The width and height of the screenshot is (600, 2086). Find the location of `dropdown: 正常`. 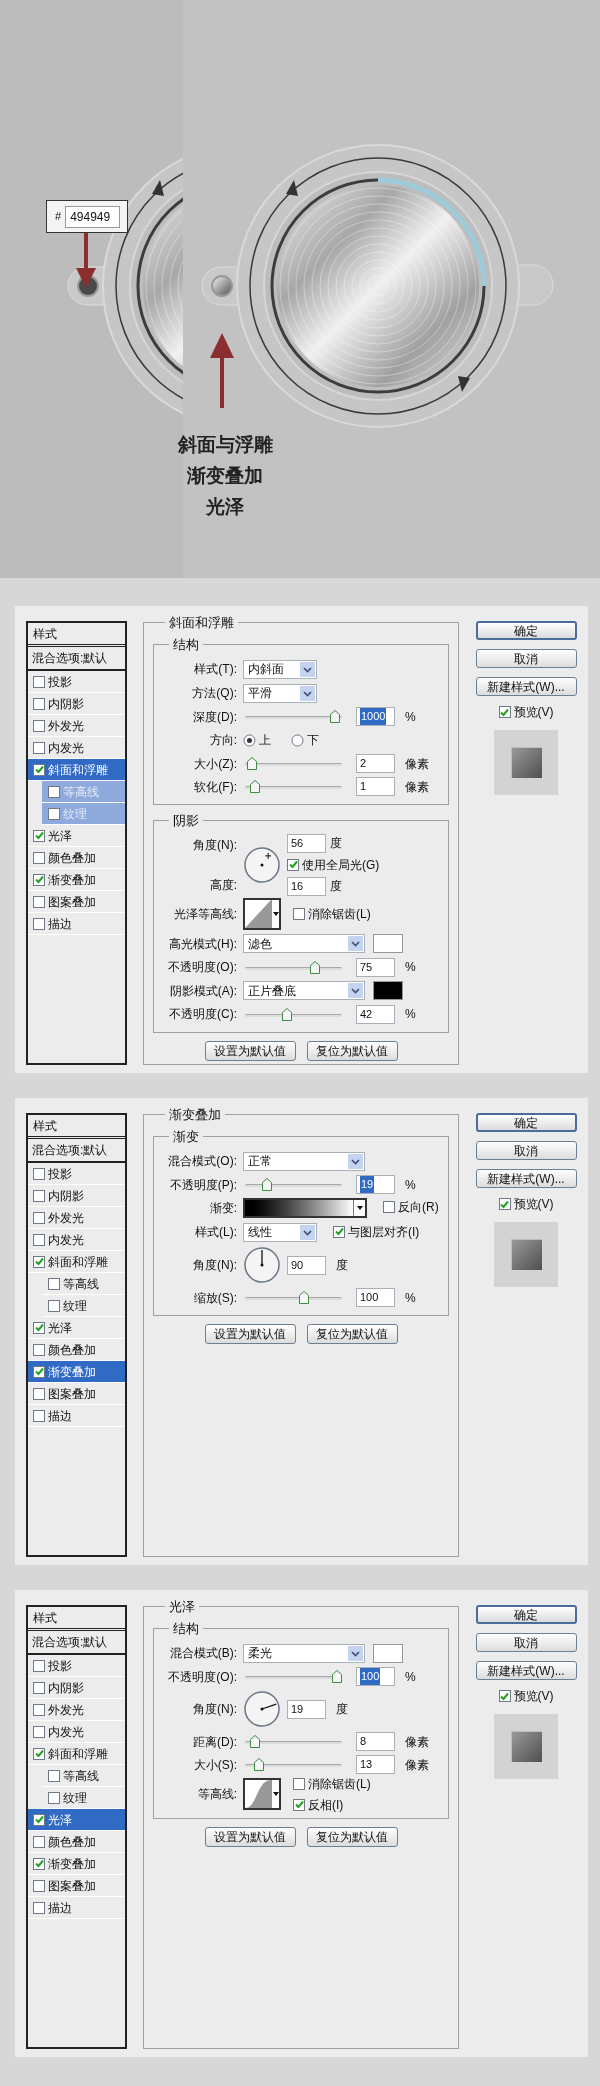

dropdown: 正常 is located at coordinates (304, 1161).